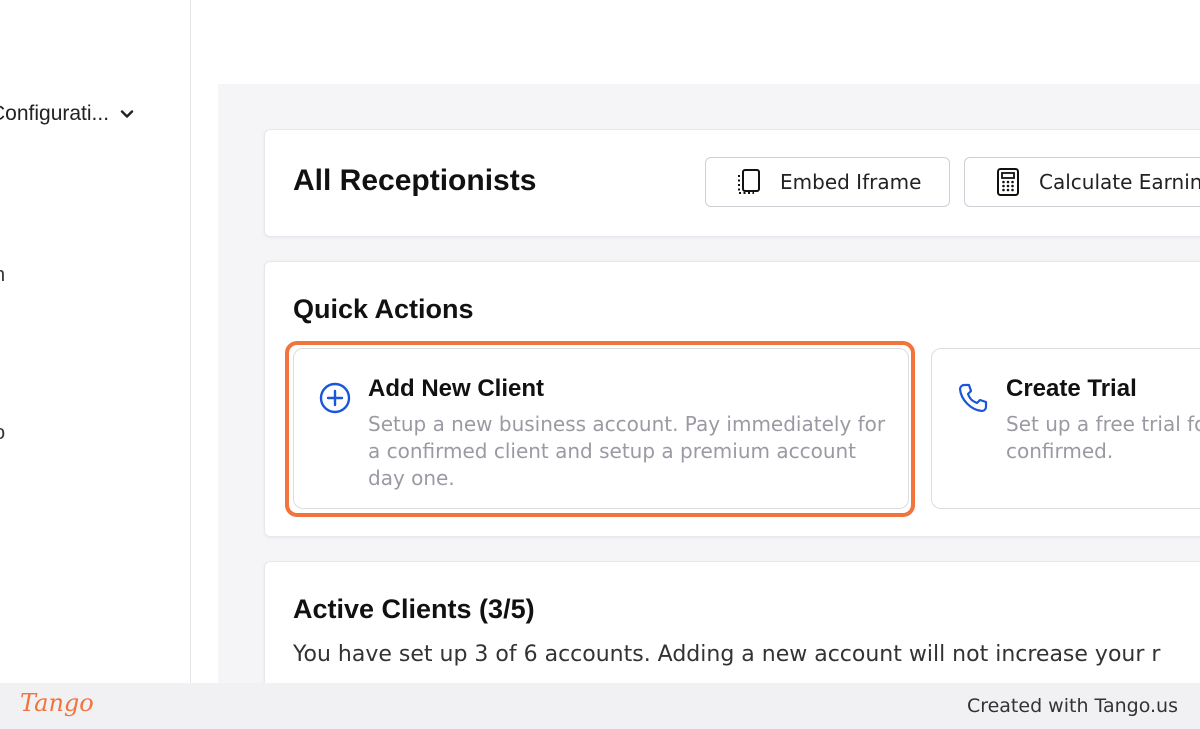 The image size is (1200, 729). Describe the element at coordinates (1008, 182) in the screenshot. I see `calculator-icon` at that location.